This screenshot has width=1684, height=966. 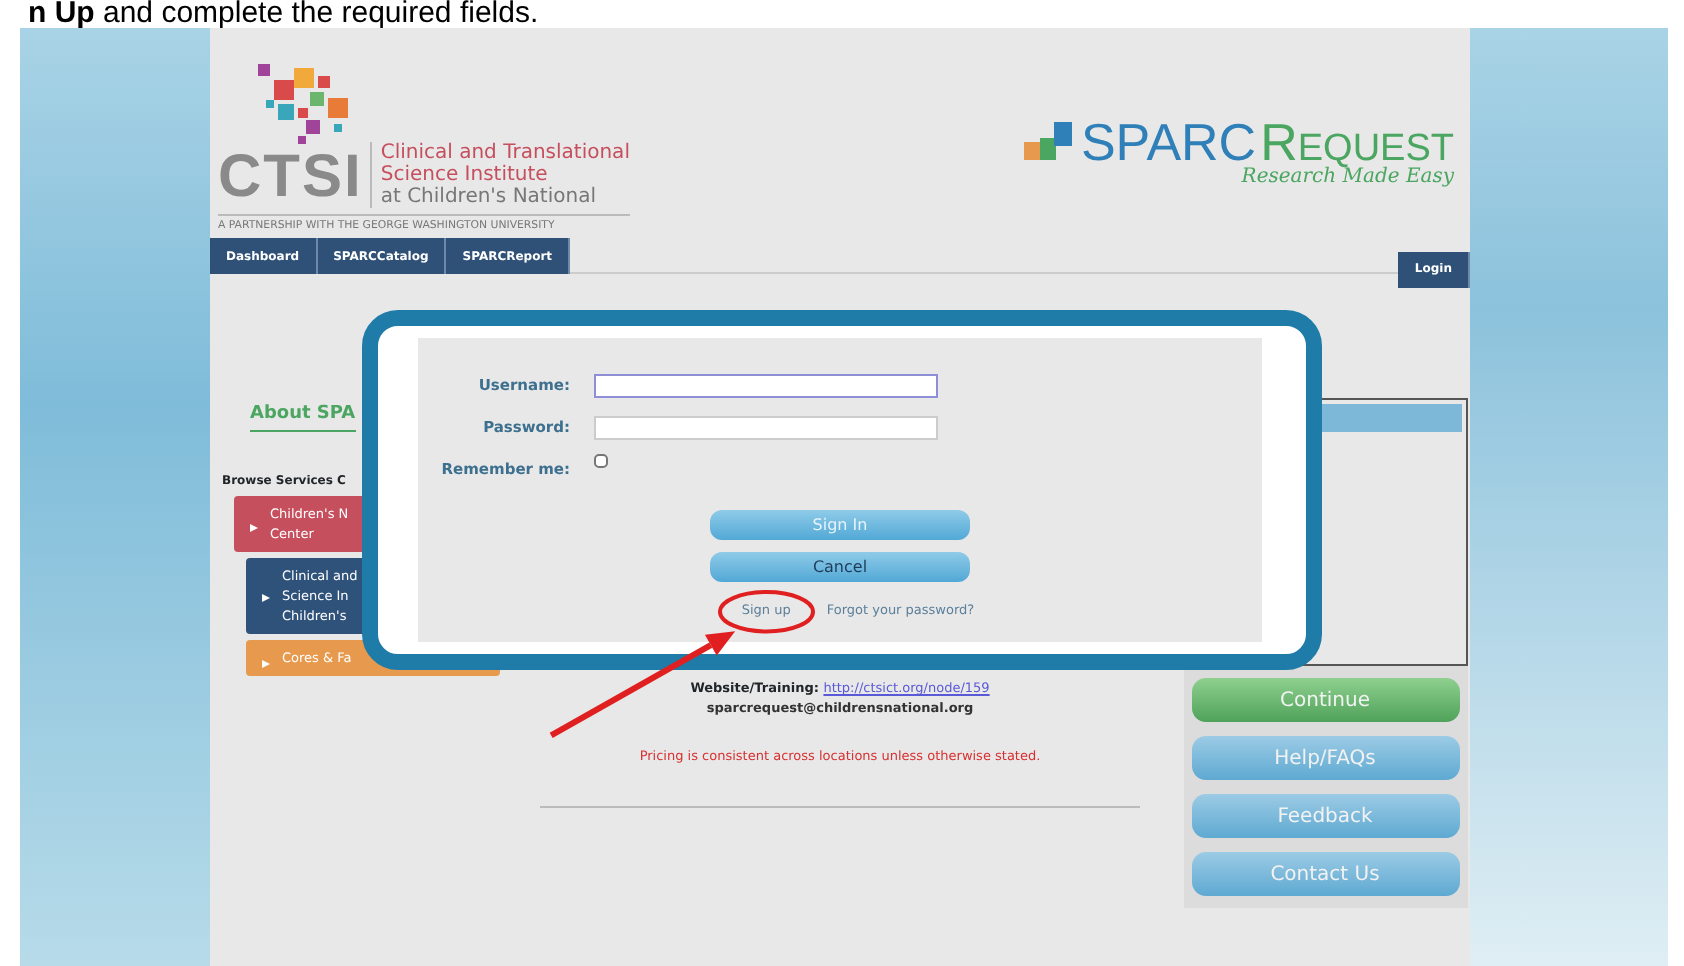 What do you see at coordinates (1325, 758) in the screenshot?
I see `side-button: Help/FAQs` at bounding box center [1325, 758].